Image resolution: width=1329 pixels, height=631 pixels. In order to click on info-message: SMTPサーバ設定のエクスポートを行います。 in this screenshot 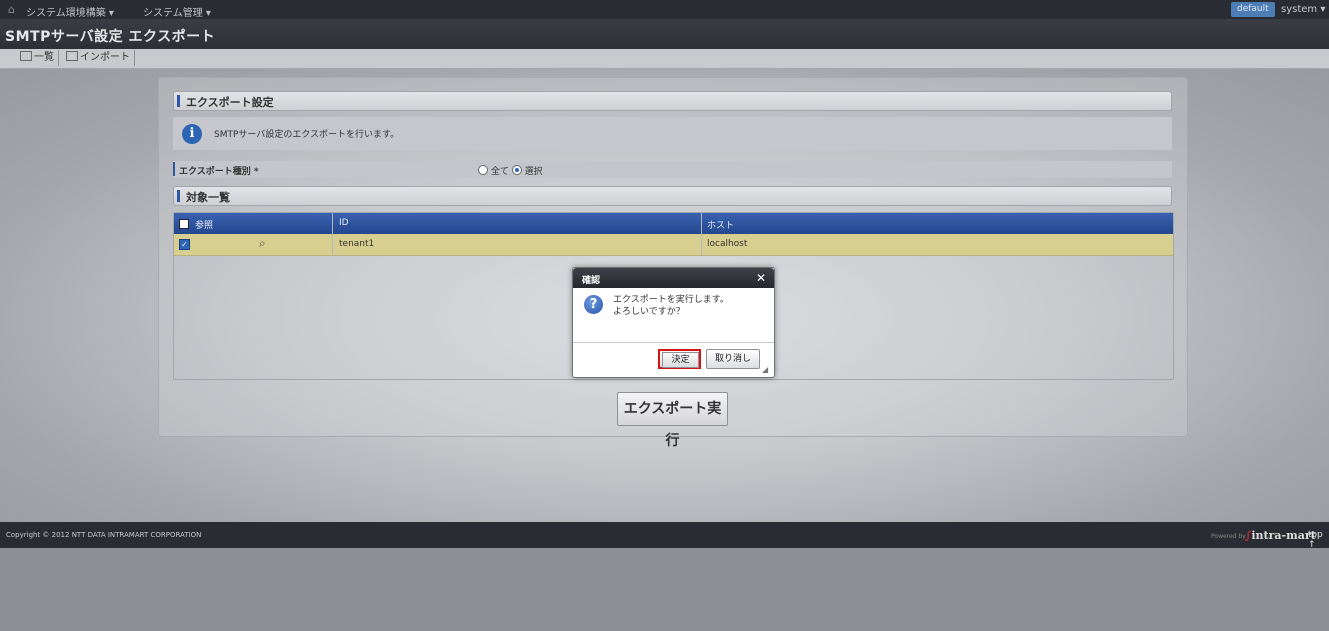, I will do `click(307, 135)`.